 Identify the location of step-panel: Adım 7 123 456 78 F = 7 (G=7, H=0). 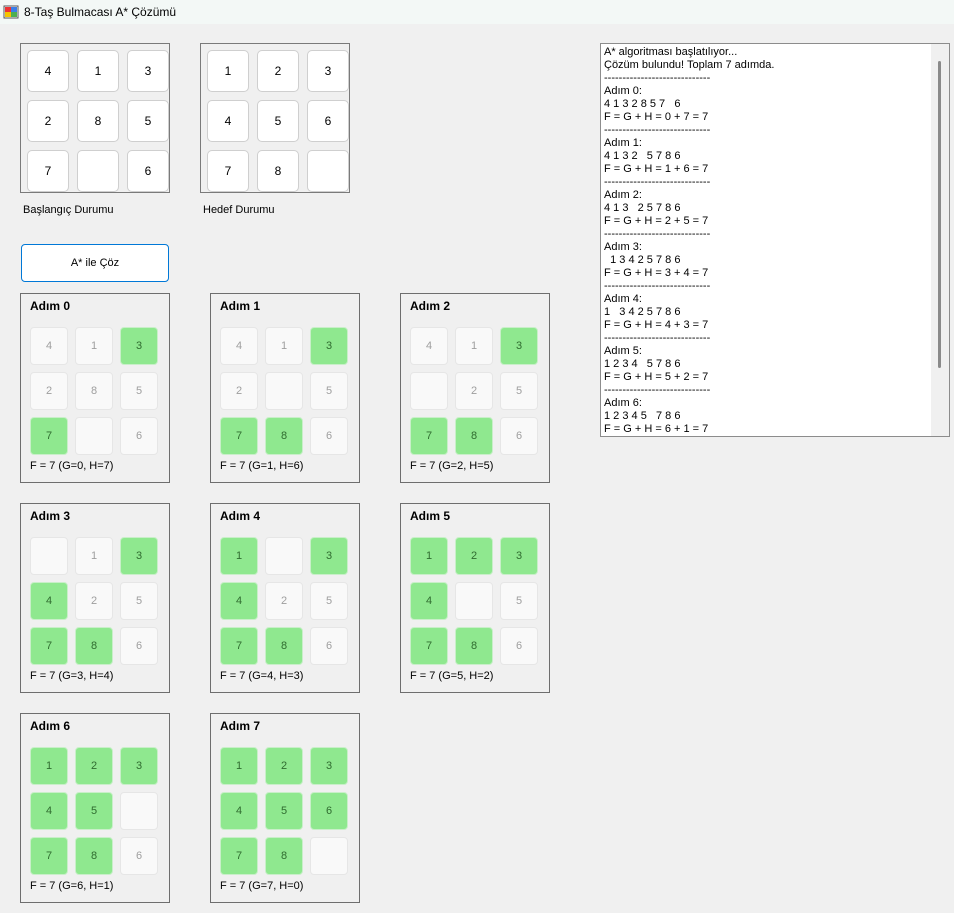
(285, 808).